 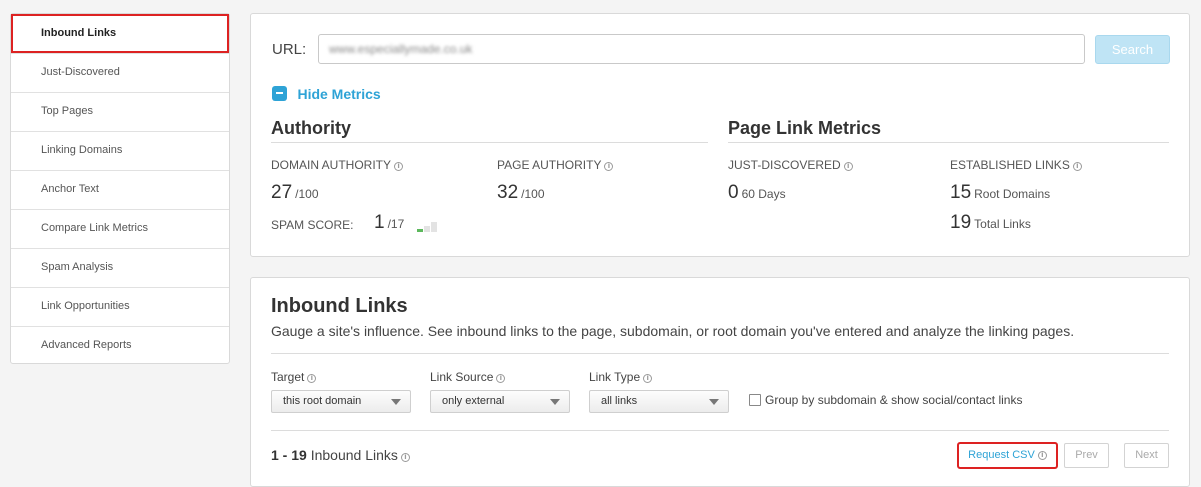 I want to click on next-button: Next, so click(x=1146, y=455).